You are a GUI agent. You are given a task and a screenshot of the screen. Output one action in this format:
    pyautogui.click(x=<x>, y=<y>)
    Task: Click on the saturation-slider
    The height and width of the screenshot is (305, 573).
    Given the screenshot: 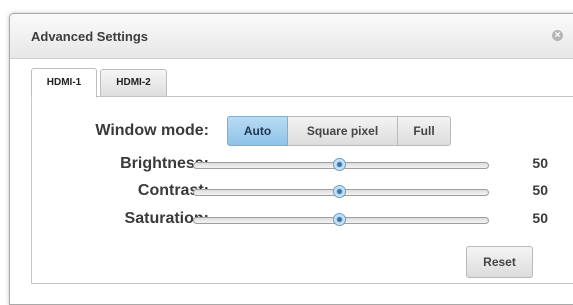 What is the action you would take?
    pyautogui.click(x=341, y=219)
    